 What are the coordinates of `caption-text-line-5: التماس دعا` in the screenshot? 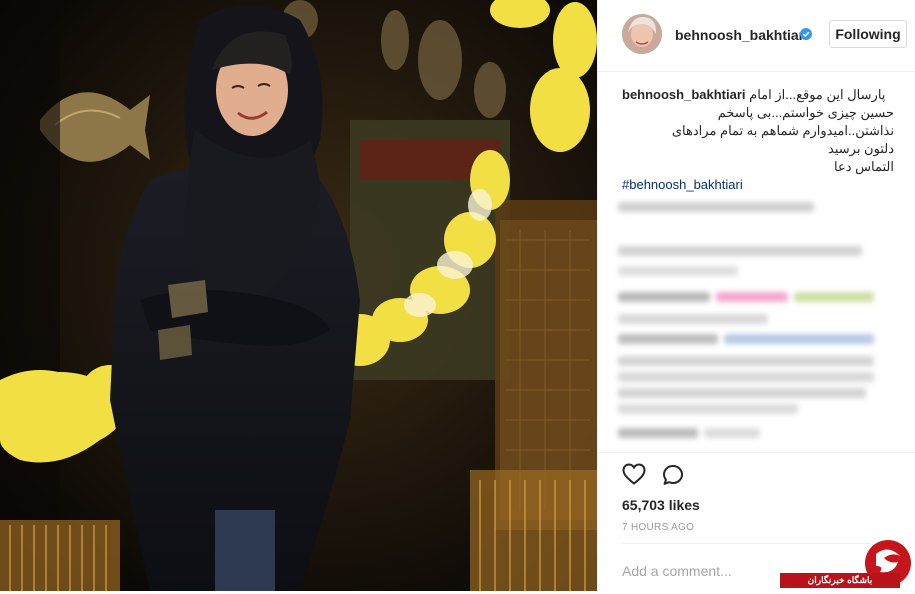 It's located at (864, 166).